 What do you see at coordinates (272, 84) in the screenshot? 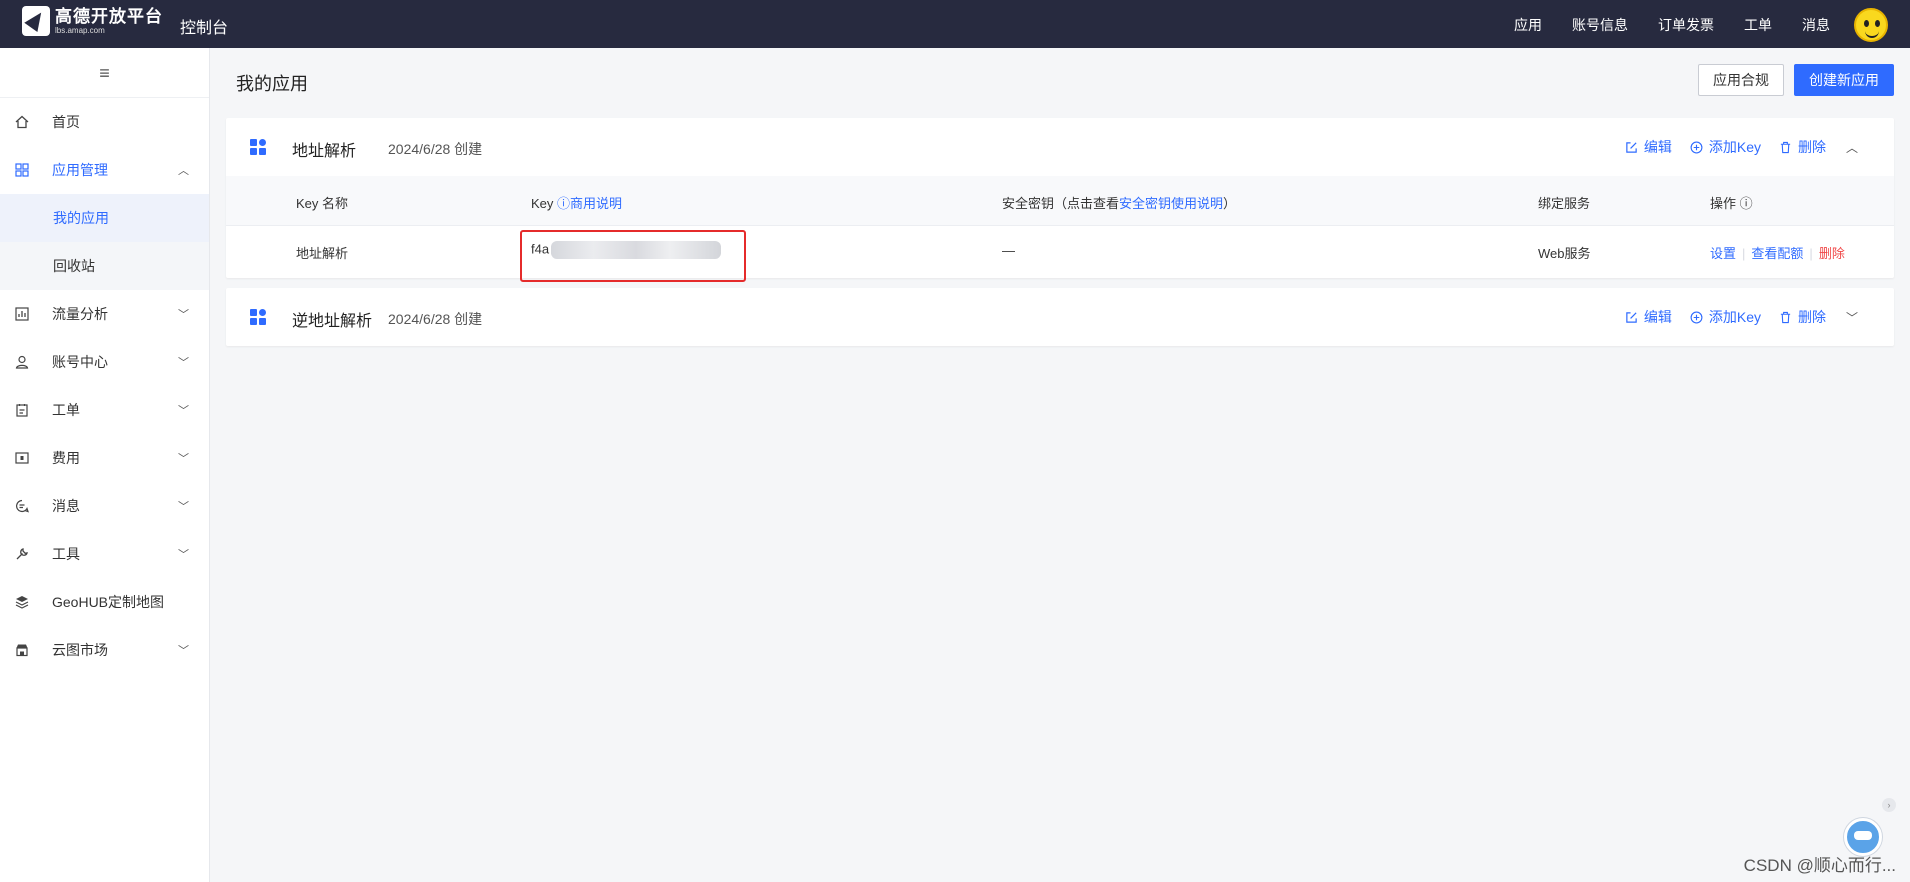
I see `page-title: 我的应用` at bounding box center [272, 84].